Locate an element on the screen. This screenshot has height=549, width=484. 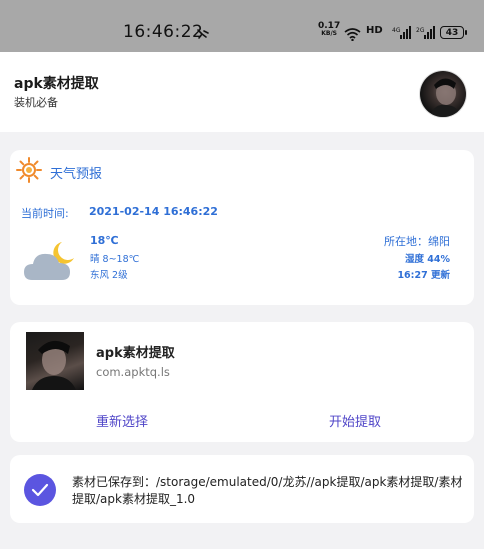
app-thumbnail is located at coordinates (55, 361).